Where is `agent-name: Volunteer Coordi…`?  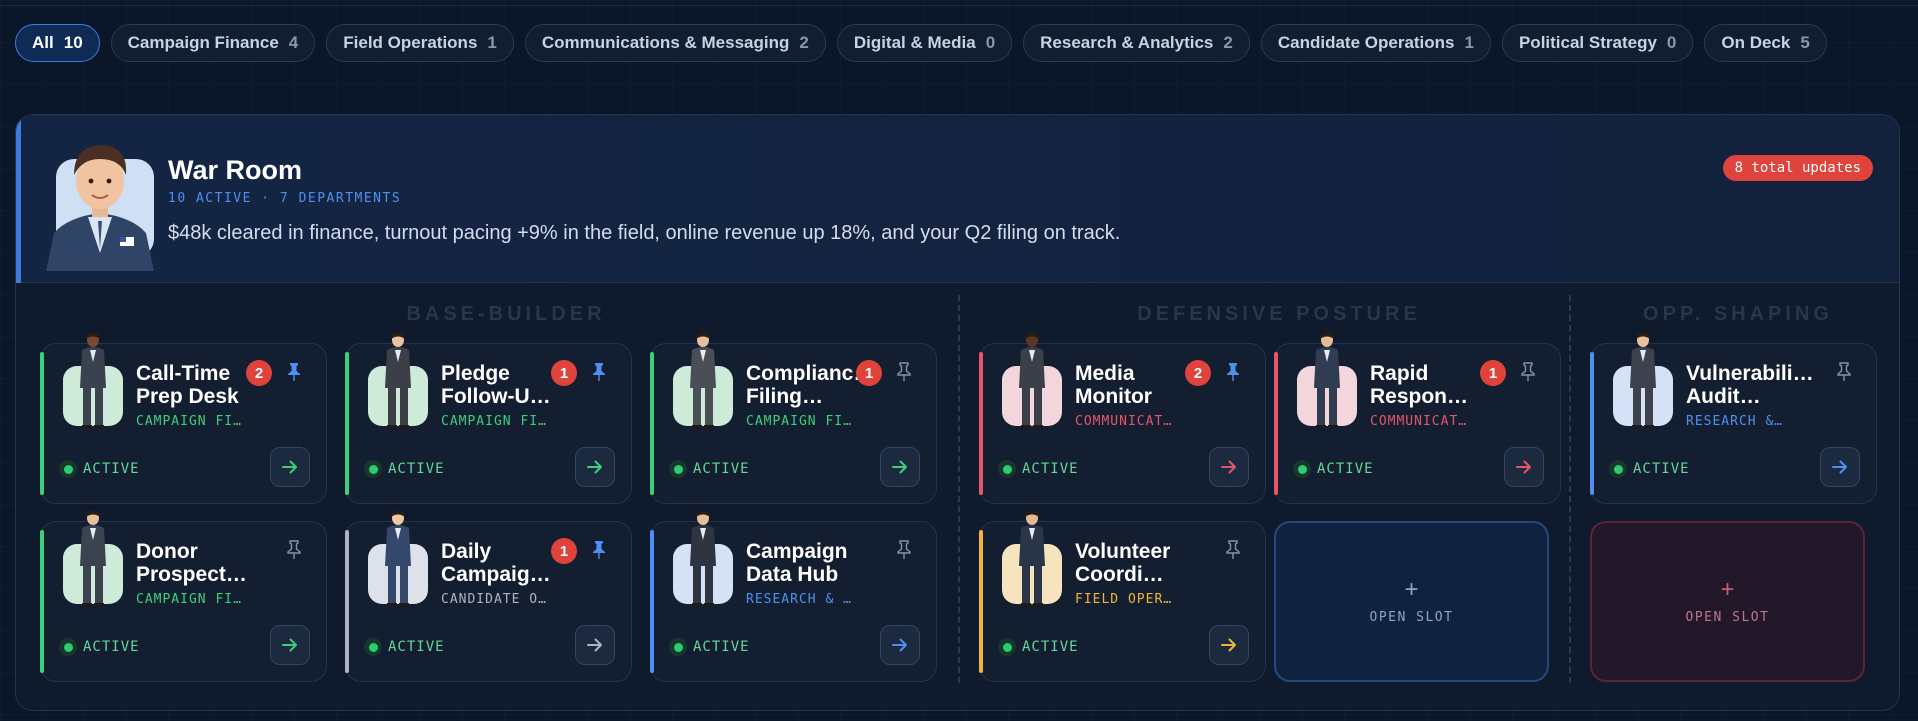 agent-name: Volunteer Coordi… is located at coordinates (1123, 563).